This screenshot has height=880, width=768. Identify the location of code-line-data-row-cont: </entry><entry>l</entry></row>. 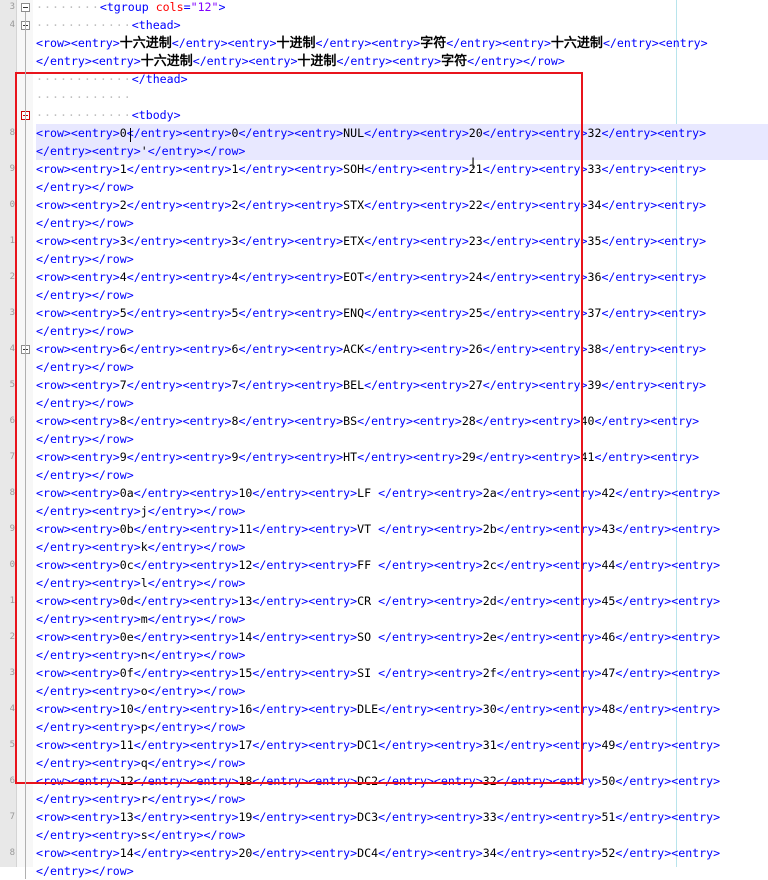
(402, 583).